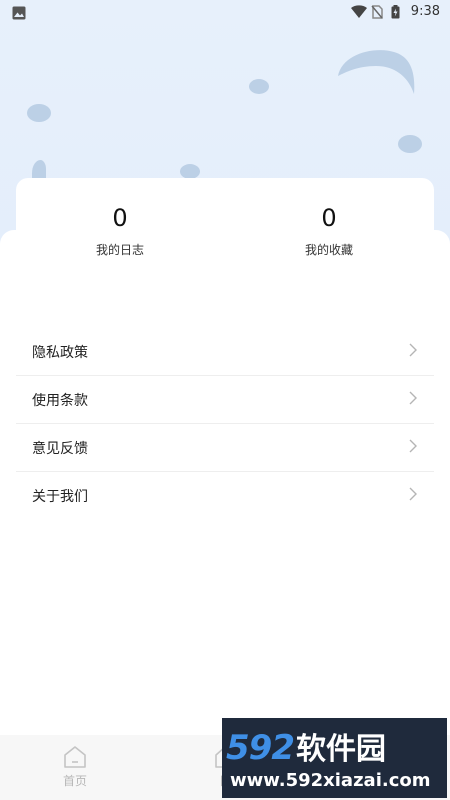 Image resolution: width=450 pixels, height=800 pixels. I want to click on watermark-url: www.592xiazai.com, so click(330, 780).